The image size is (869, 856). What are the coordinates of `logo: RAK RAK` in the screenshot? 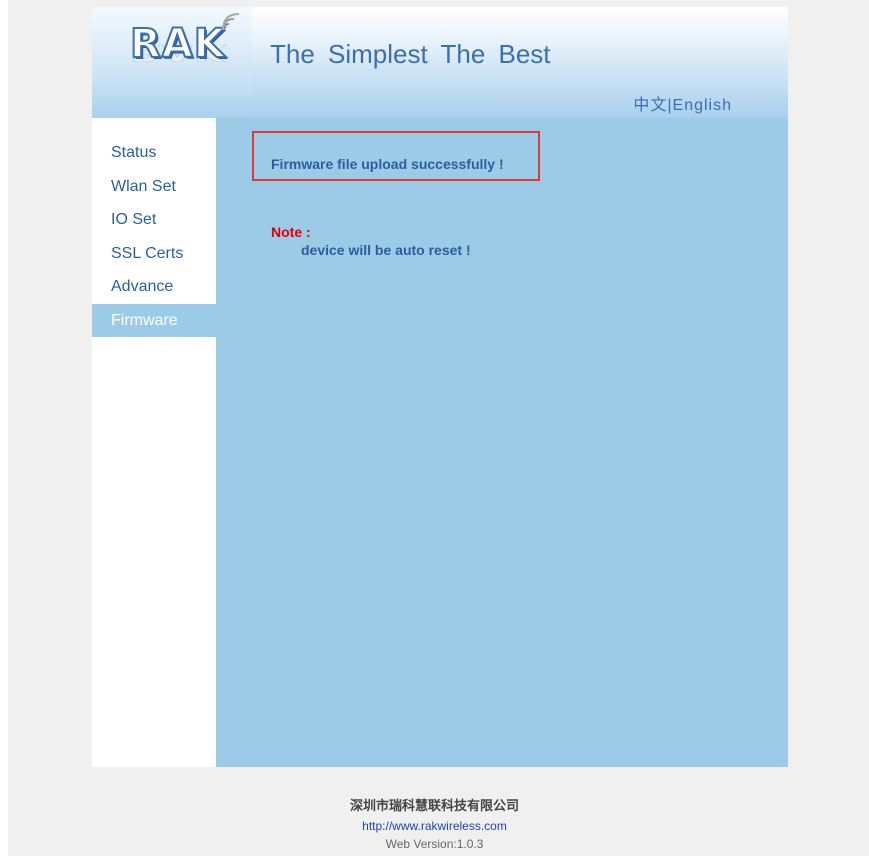 It's located at (172, 62).